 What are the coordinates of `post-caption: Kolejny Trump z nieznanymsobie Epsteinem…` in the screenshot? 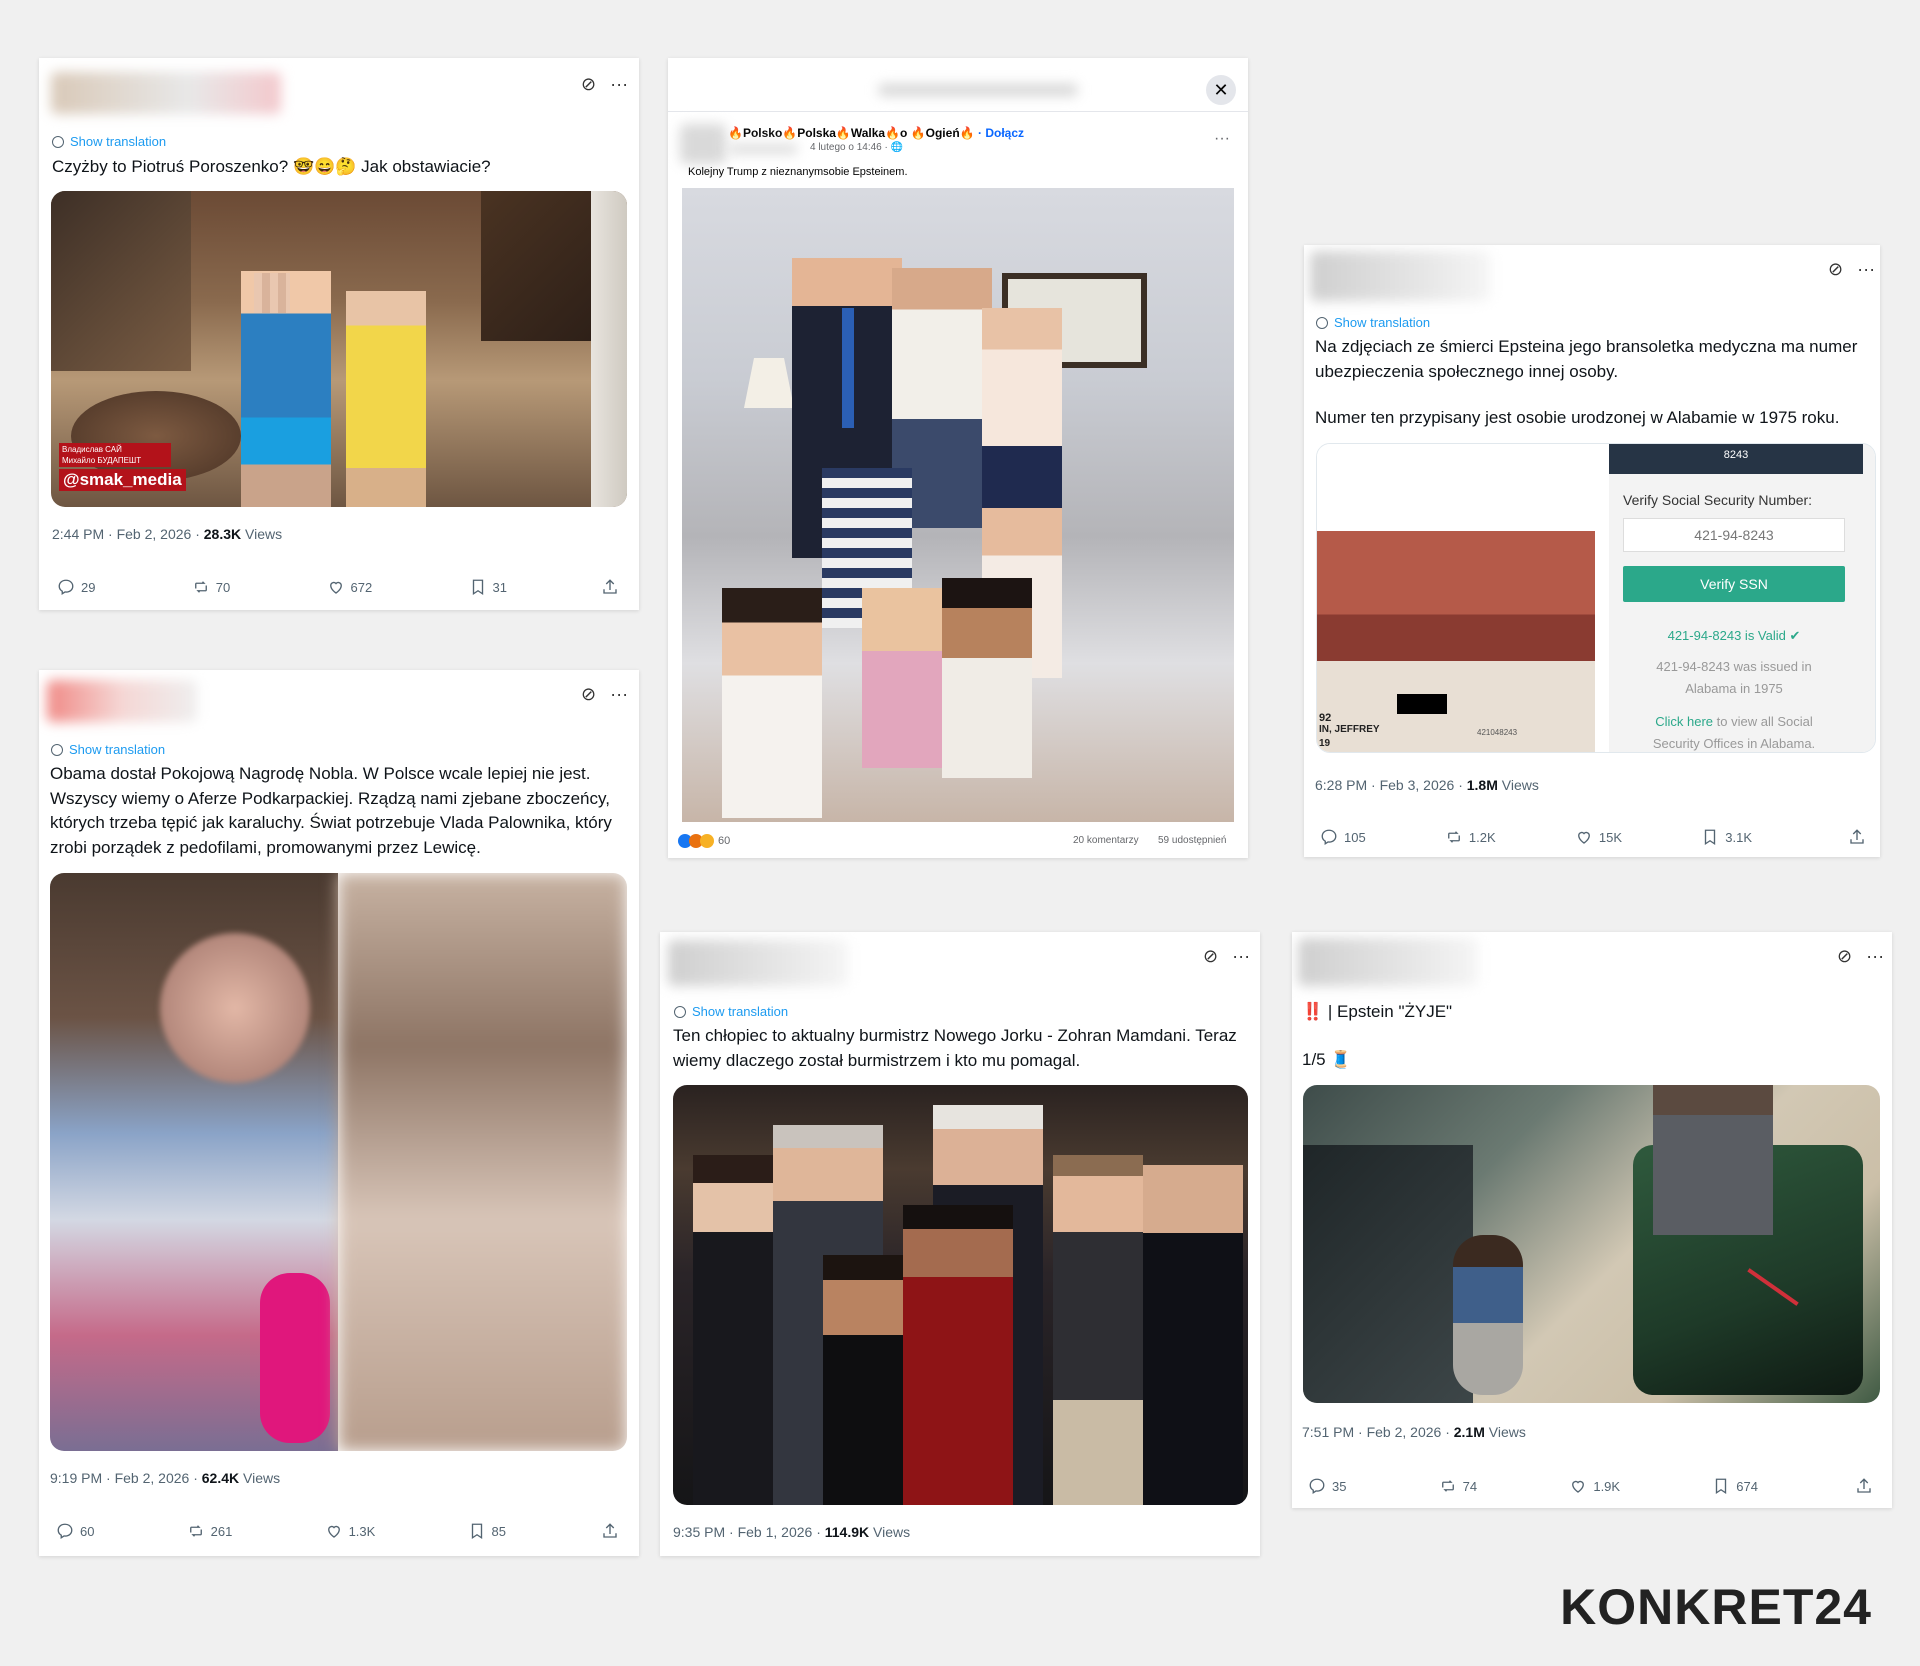 It's located at (798, 172).